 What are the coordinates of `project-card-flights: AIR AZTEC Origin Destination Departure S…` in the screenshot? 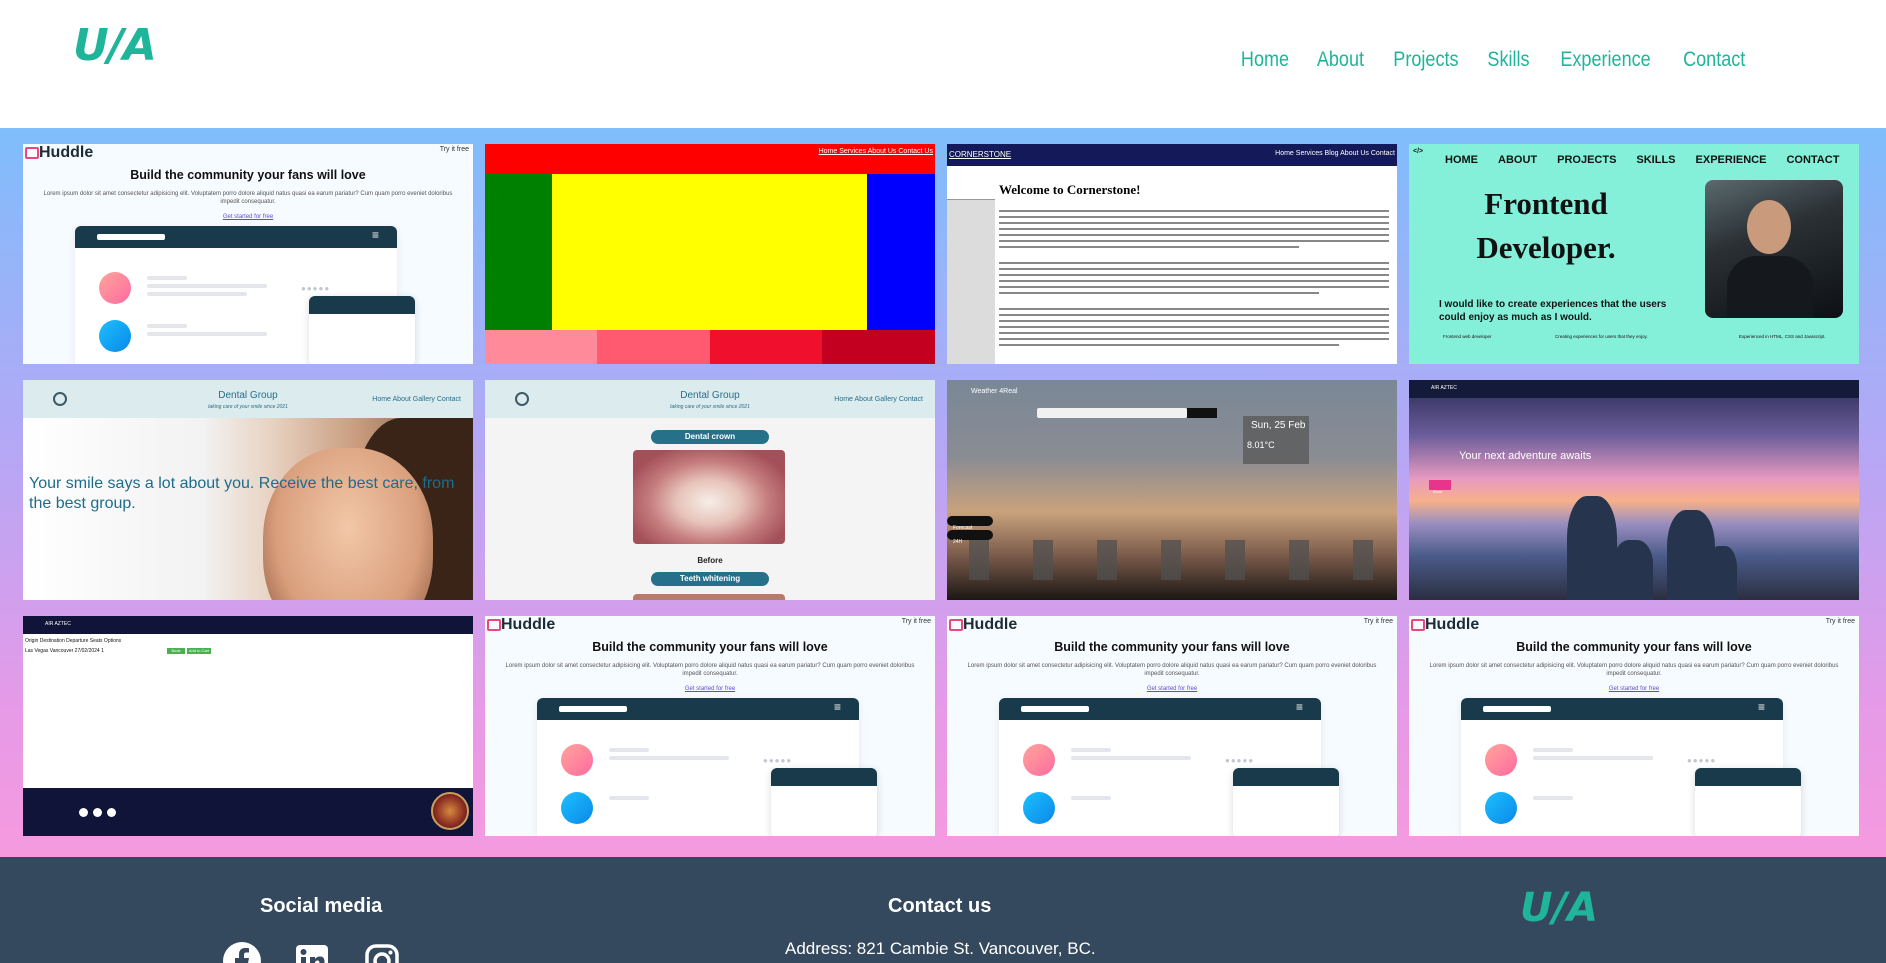 It's located at (248, 726).